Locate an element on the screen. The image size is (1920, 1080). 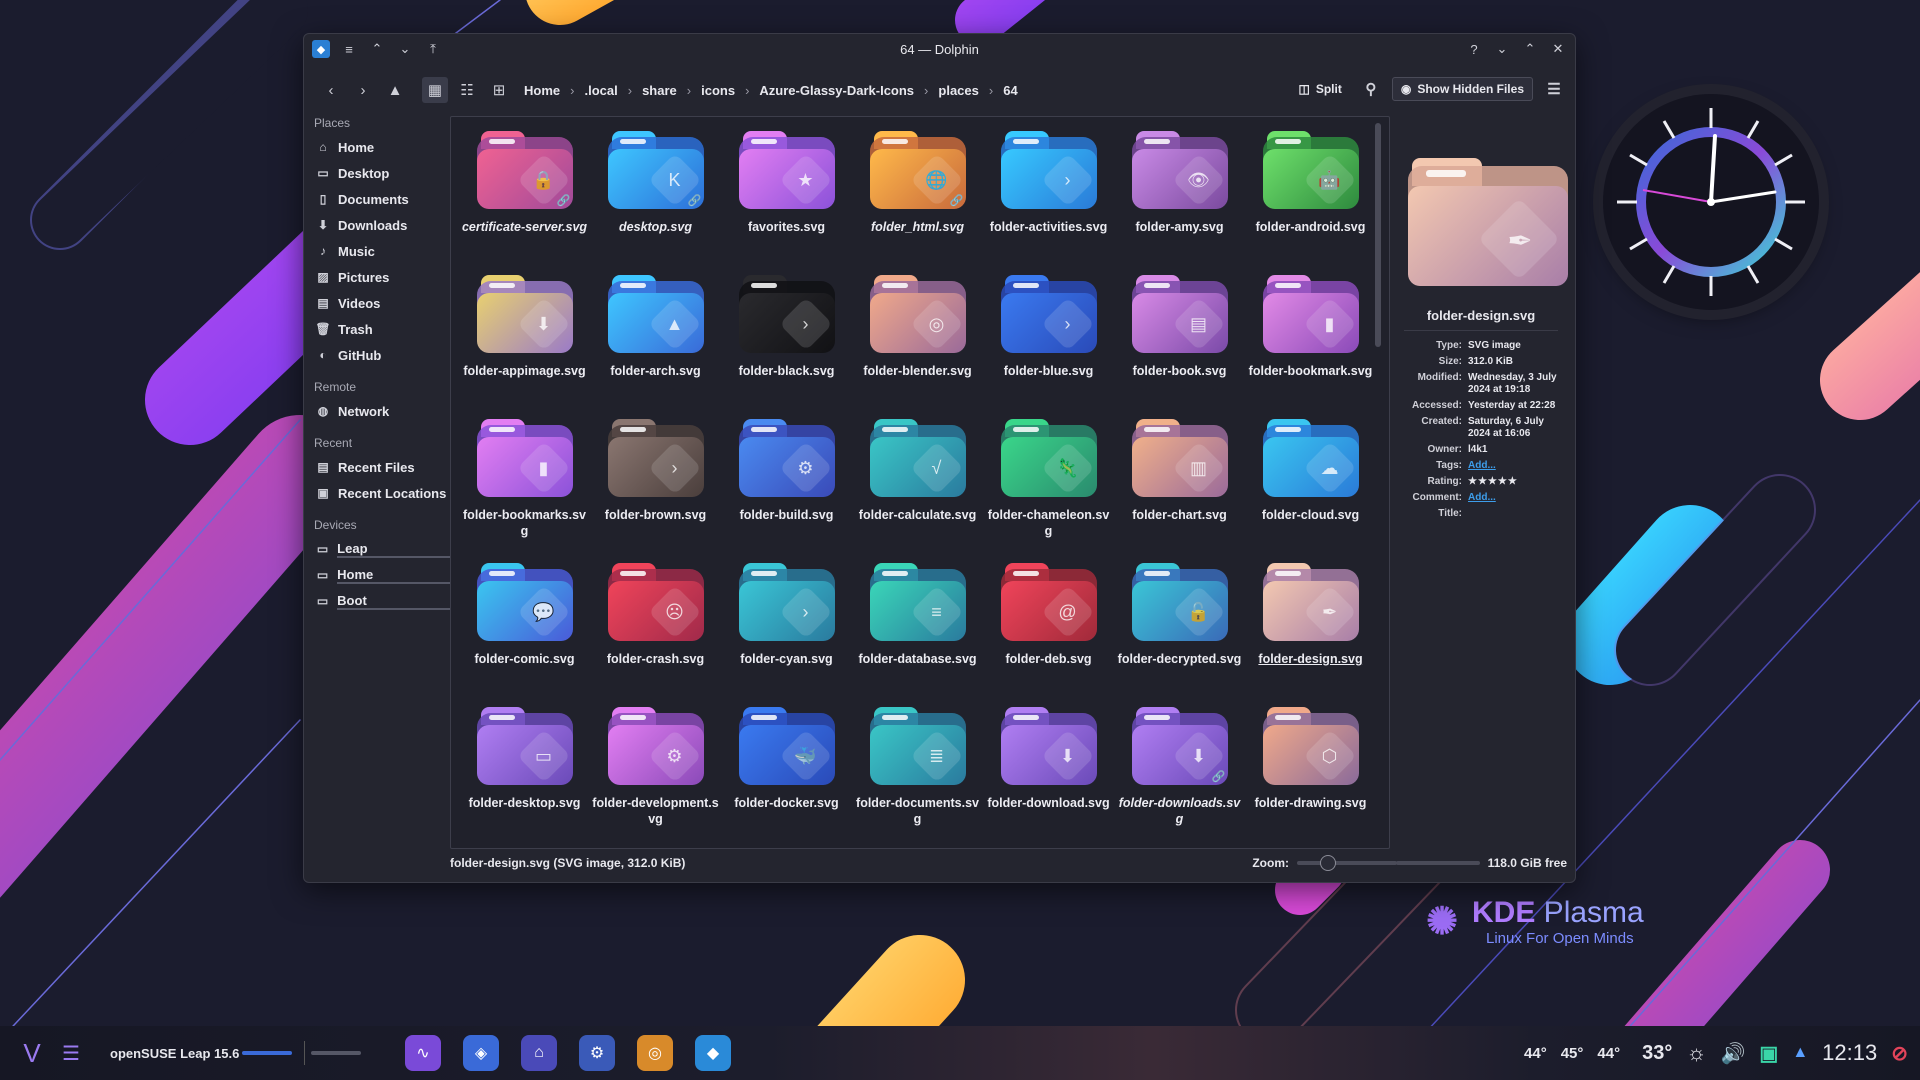
file-item: 💬 folder-comic.svg is located at coordinates (524, 635).